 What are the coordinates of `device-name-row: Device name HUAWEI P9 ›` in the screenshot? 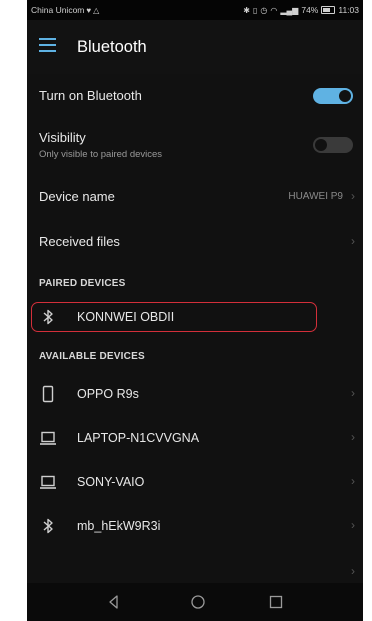 It's located at (195, 196).